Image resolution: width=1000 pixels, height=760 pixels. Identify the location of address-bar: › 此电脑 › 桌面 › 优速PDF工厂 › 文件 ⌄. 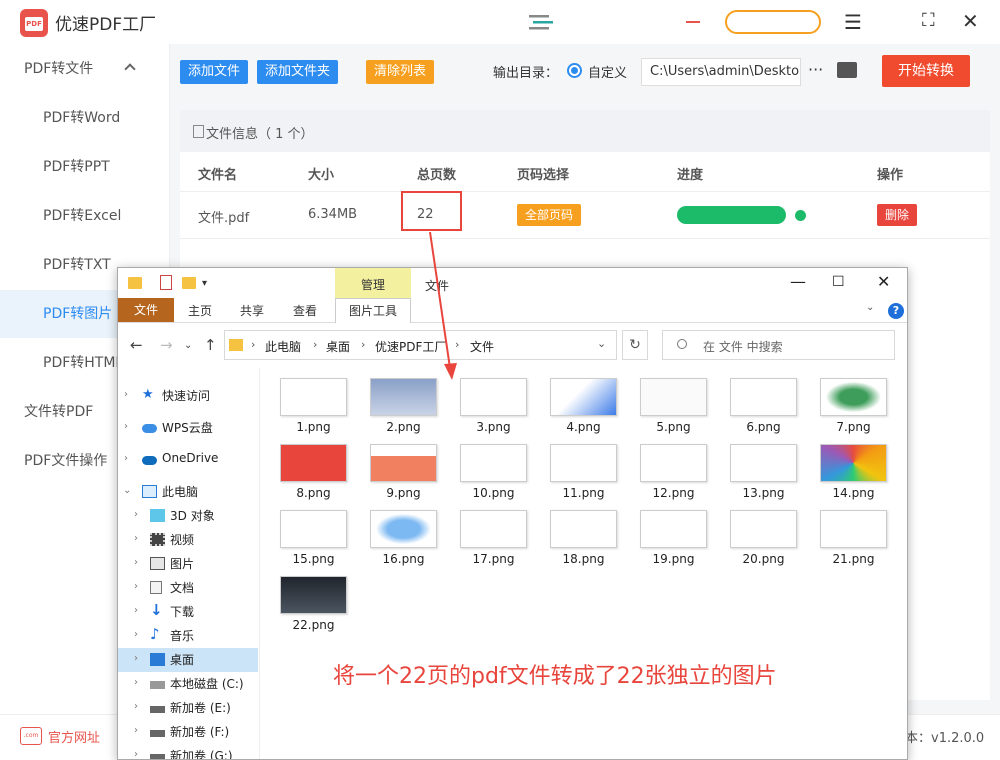
(420, 345).